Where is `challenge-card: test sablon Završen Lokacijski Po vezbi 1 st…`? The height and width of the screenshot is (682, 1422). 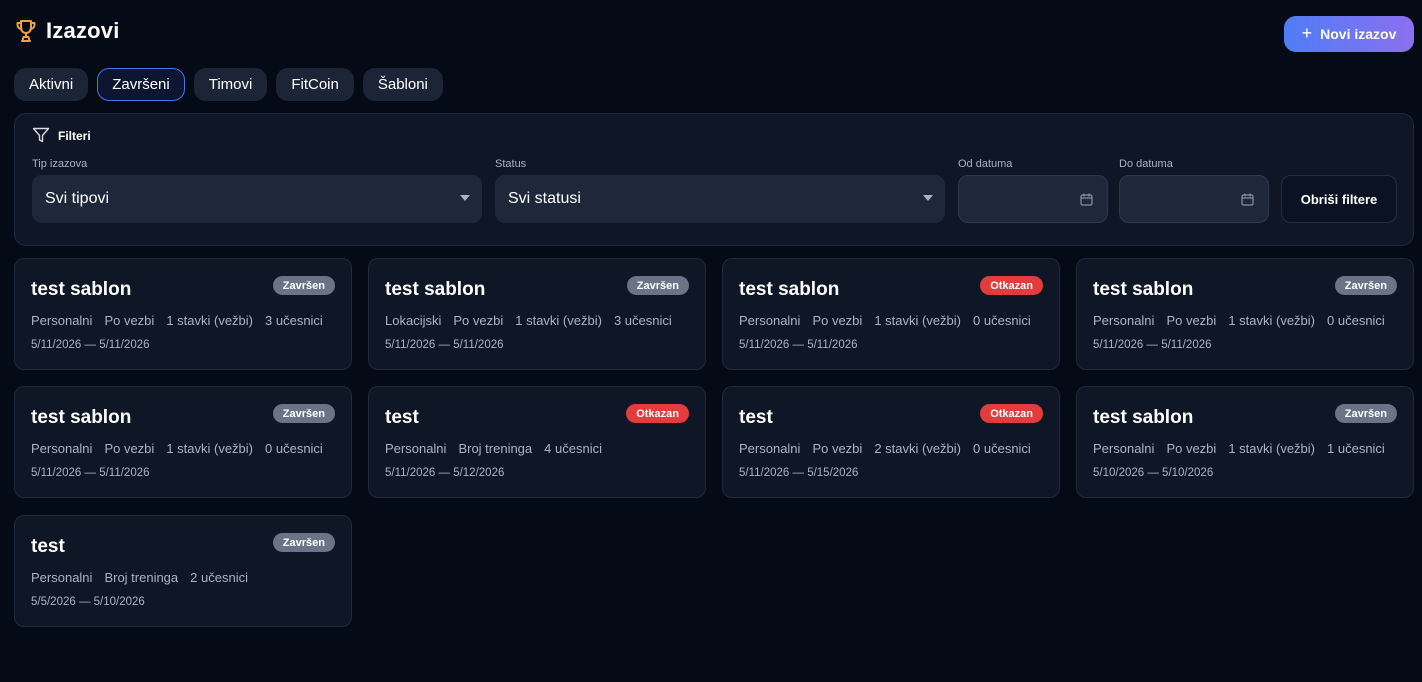
challenge-card: test sablon Završen Lokacijski Po vezbi 1 st… is located at coordinates (537, 314).